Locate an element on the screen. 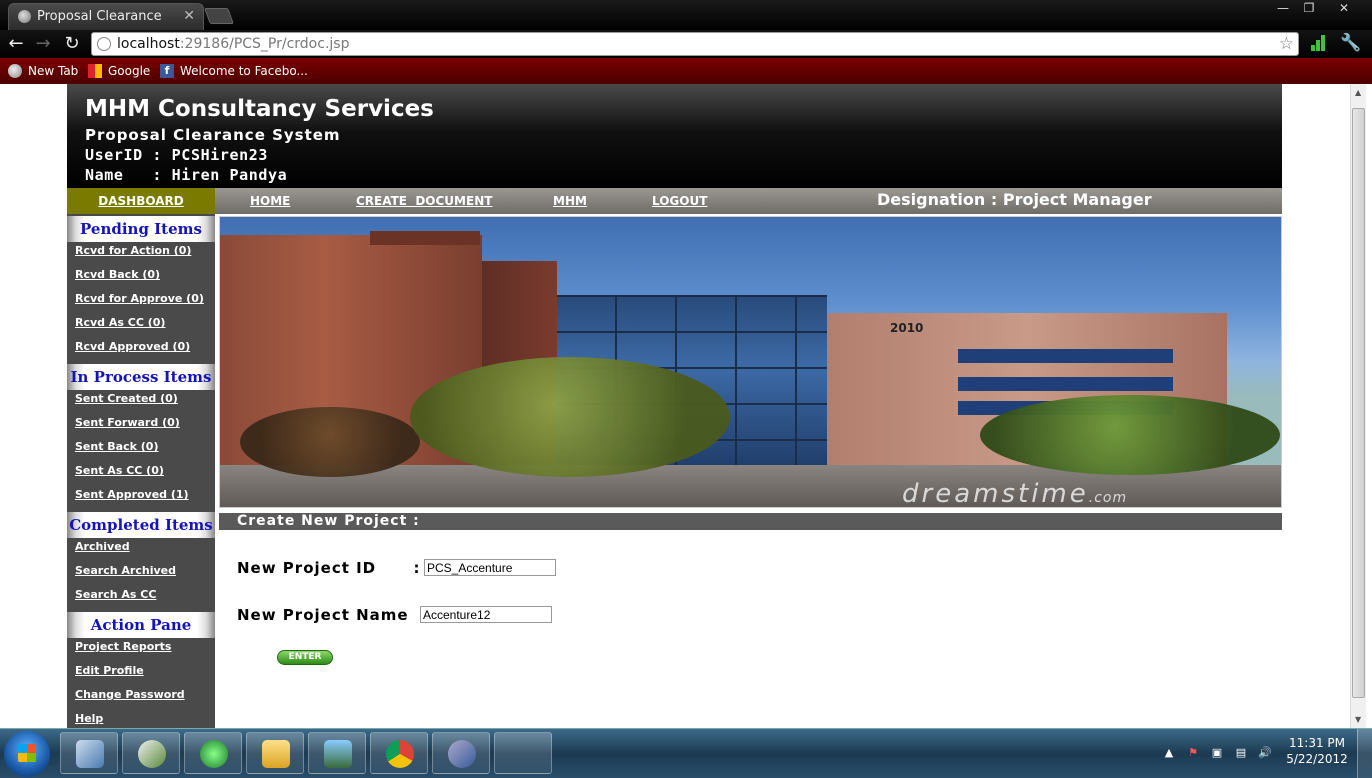 The height and width of the screenshot is (778, 1372). taskbar-virtualbox is located at coordinates (89, 753).